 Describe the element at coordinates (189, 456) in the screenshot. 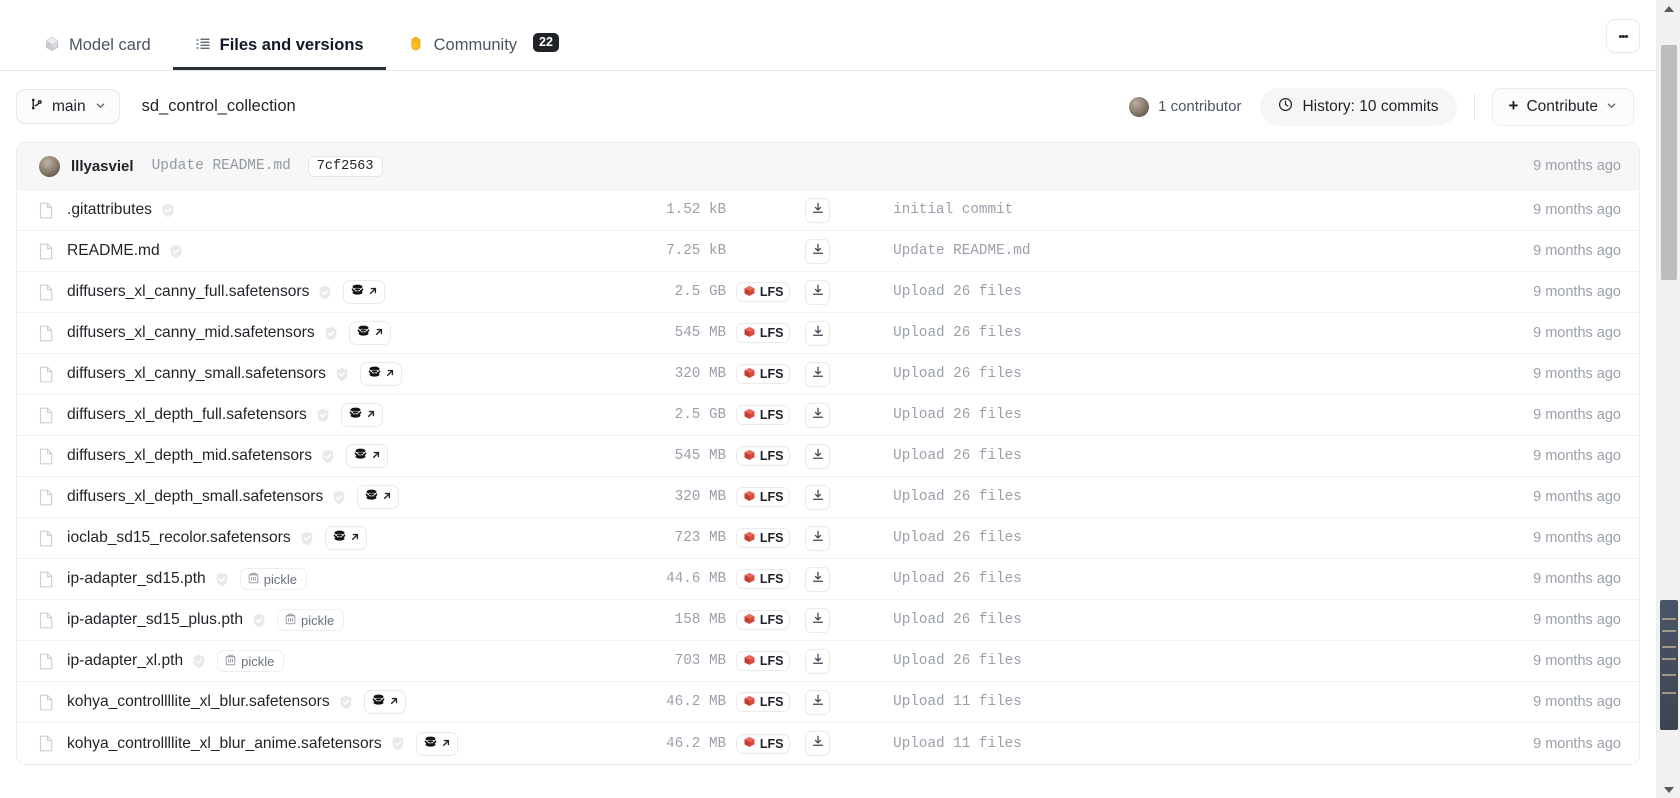

I see `file-name-link: diffusers_xl_depth_mid.safetensors` at that location.